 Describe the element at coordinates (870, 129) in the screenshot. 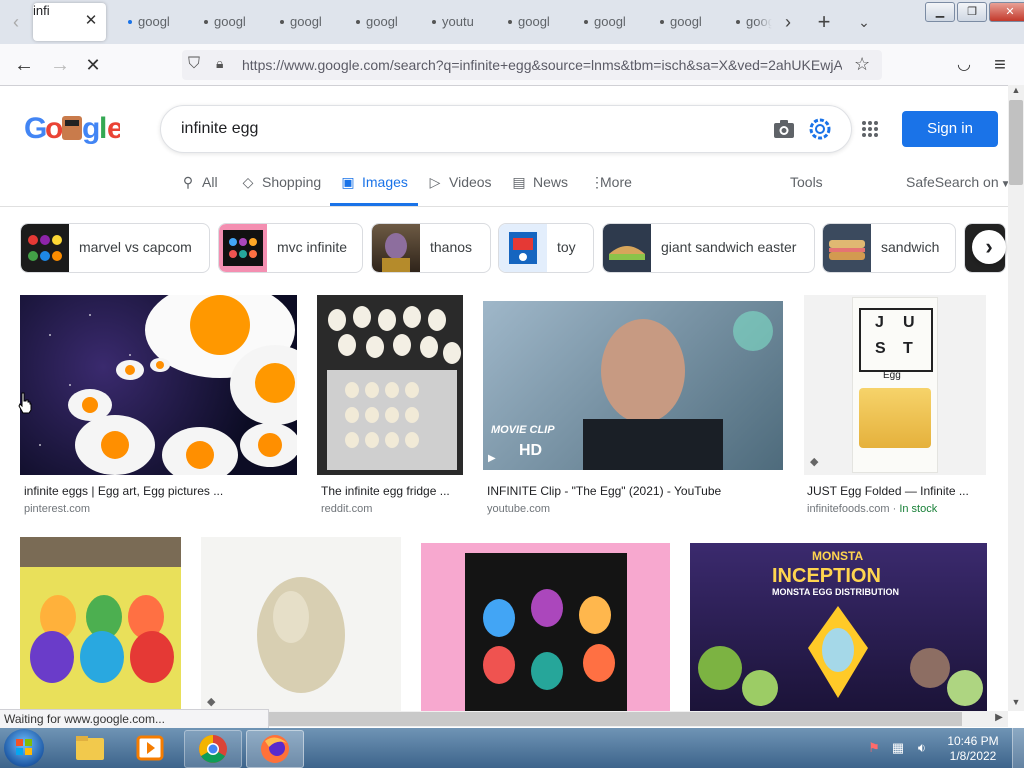

I see `google-apps-icon` at that location.